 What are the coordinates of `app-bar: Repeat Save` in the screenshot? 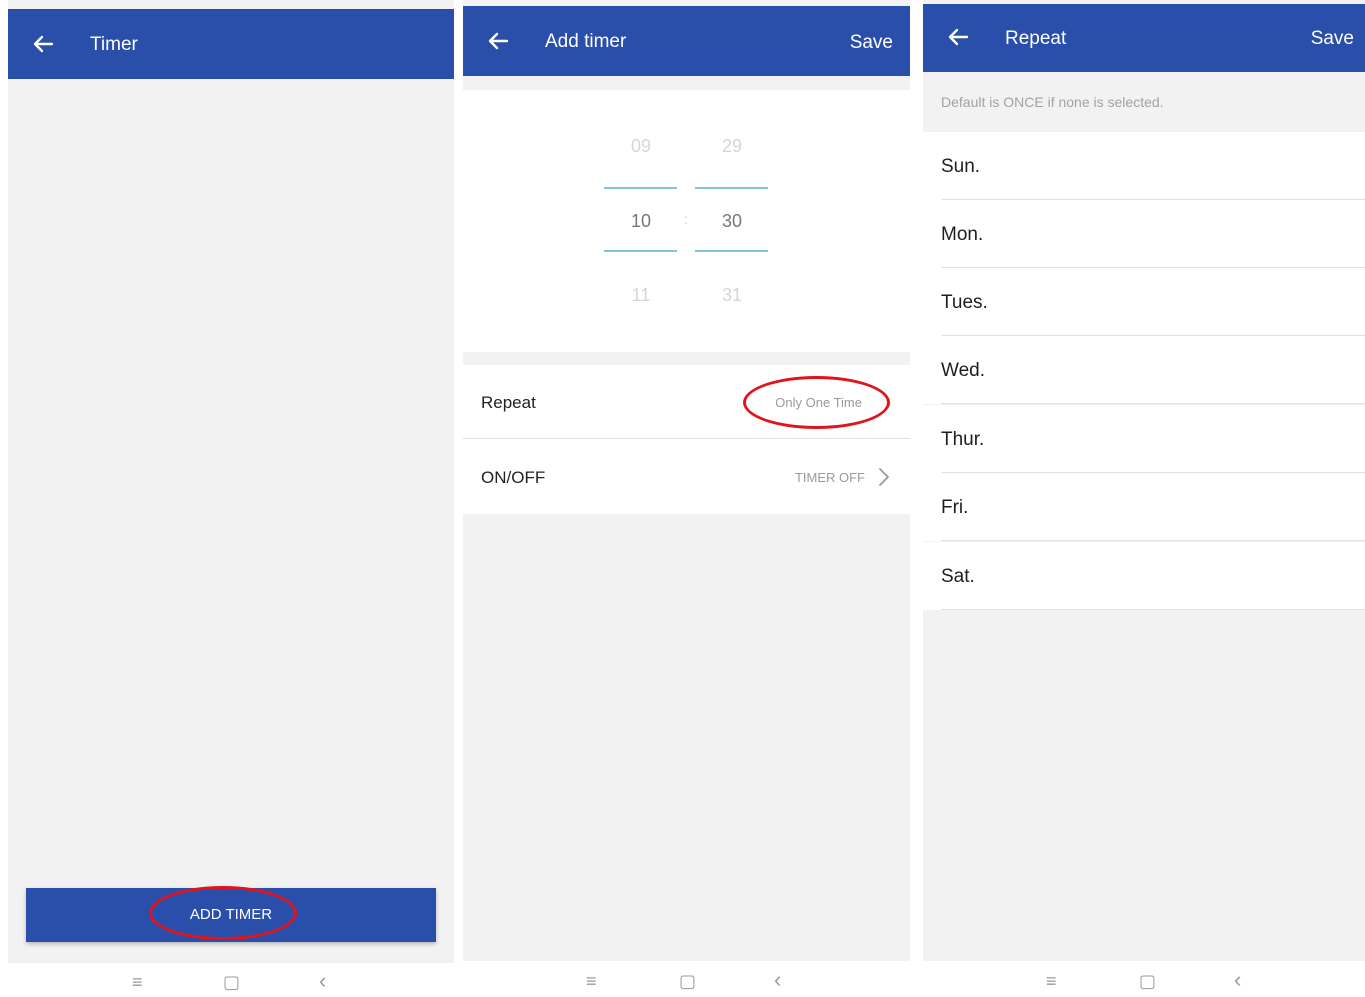 It's located at (1144, 38).